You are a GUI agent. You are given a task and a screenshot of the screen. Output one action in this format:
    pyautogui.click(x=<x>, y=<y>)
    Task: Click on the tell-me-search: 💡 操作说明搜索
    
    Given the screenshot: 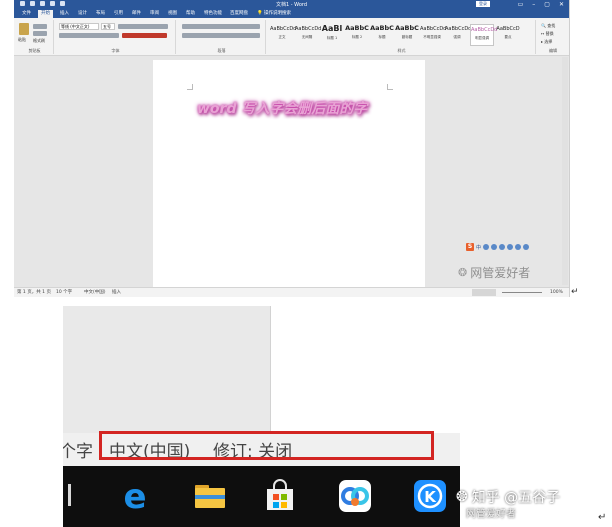 What is the action you would take?
    pyautogui.click(x=274, y=14)
    